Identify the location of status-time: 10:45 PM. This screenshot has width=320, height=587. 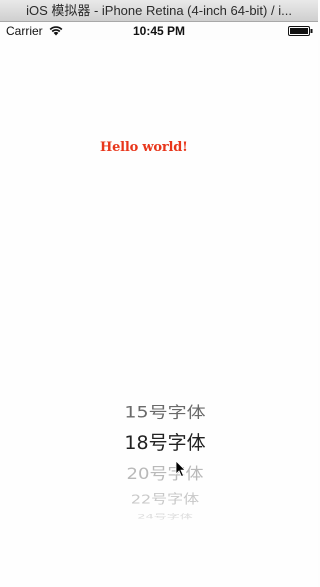
(159, 31).